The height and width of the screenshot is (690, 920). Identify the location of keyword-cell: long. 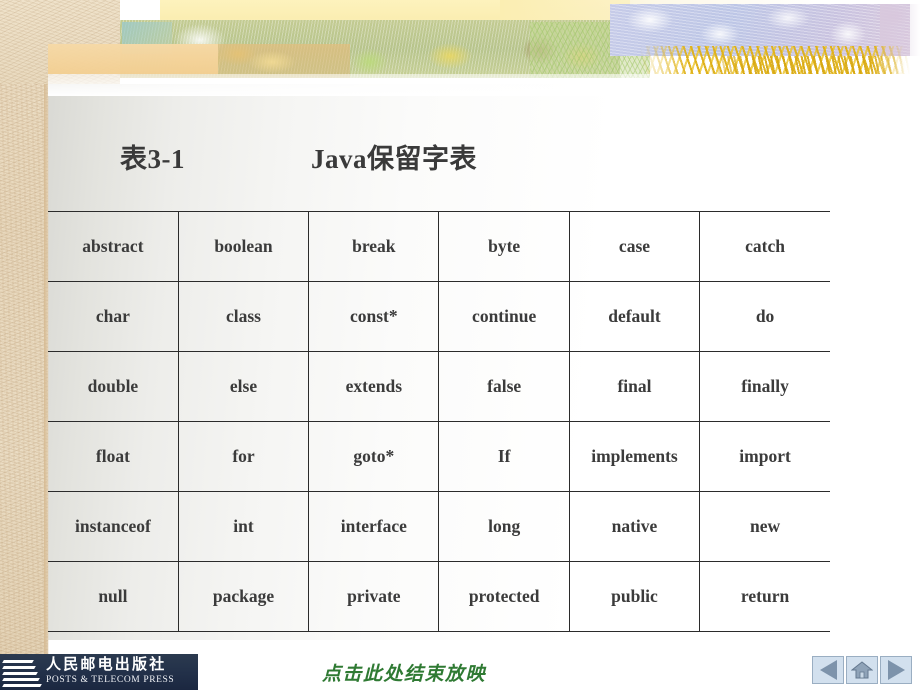
(504, 526).